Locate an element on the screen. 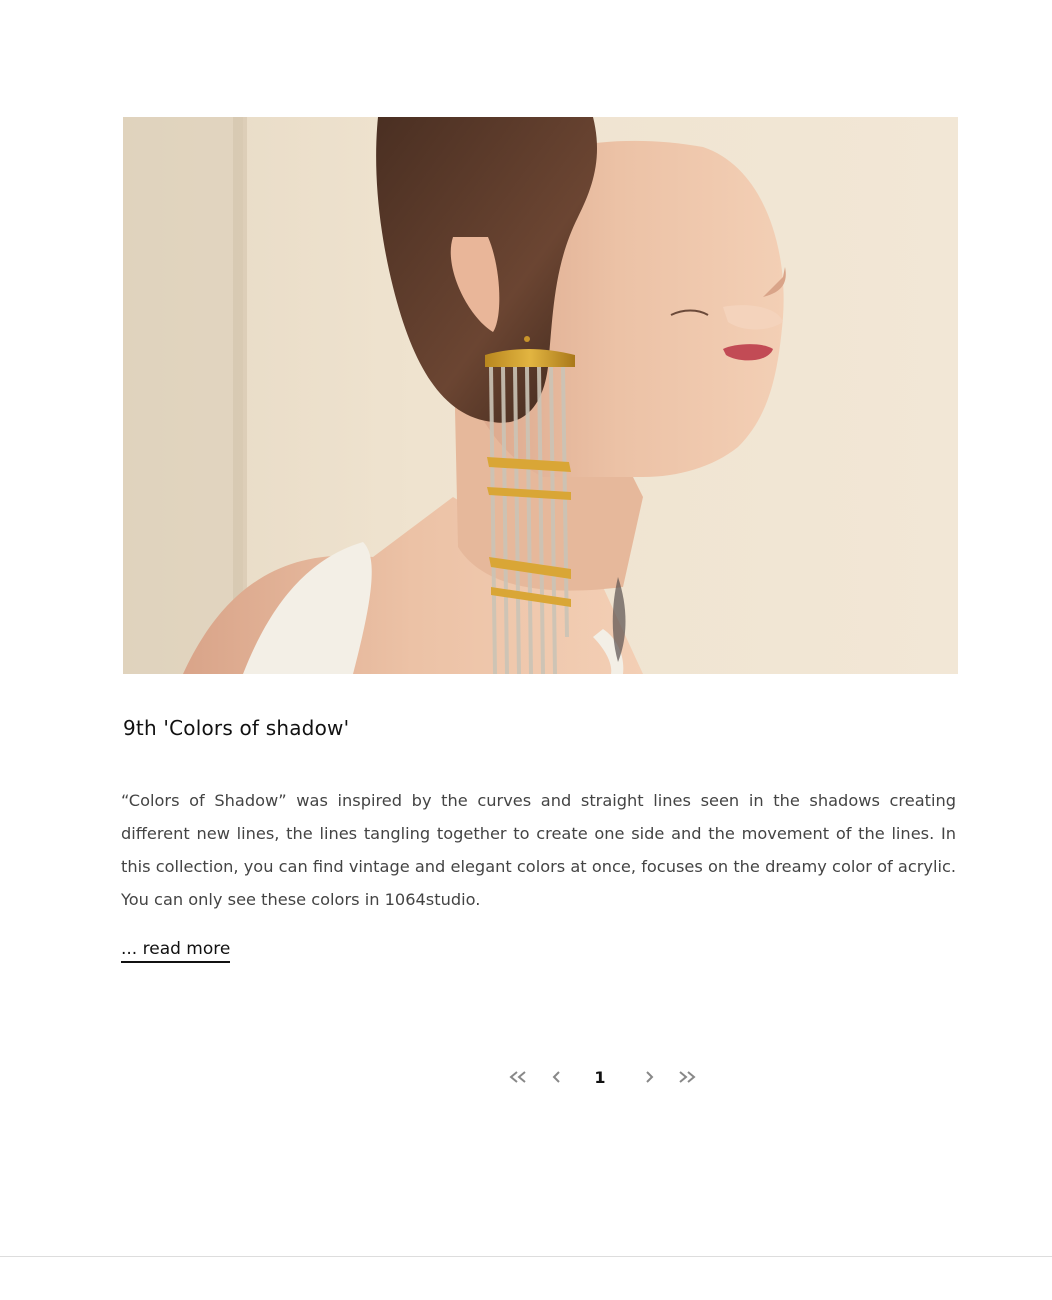  chevron-left-icon is located at coordinates (556, 1077).